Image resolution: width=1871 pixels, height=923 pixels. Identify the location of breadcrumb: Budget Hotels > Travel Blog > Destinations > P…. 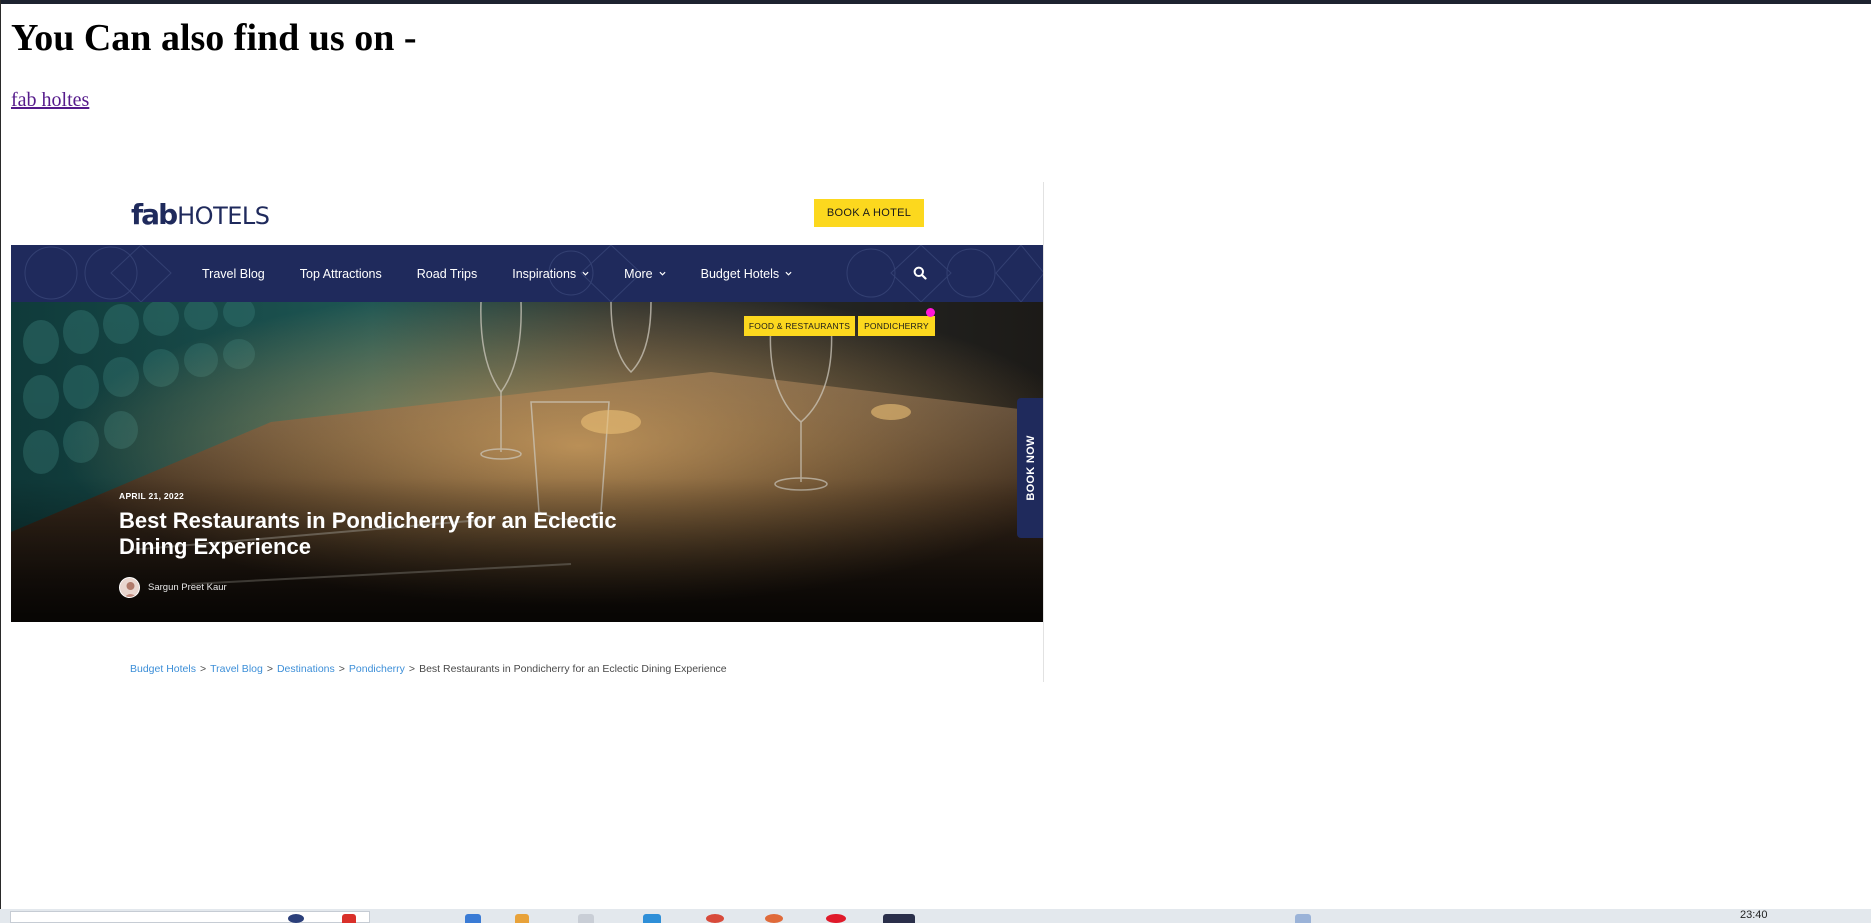
(428, 669).